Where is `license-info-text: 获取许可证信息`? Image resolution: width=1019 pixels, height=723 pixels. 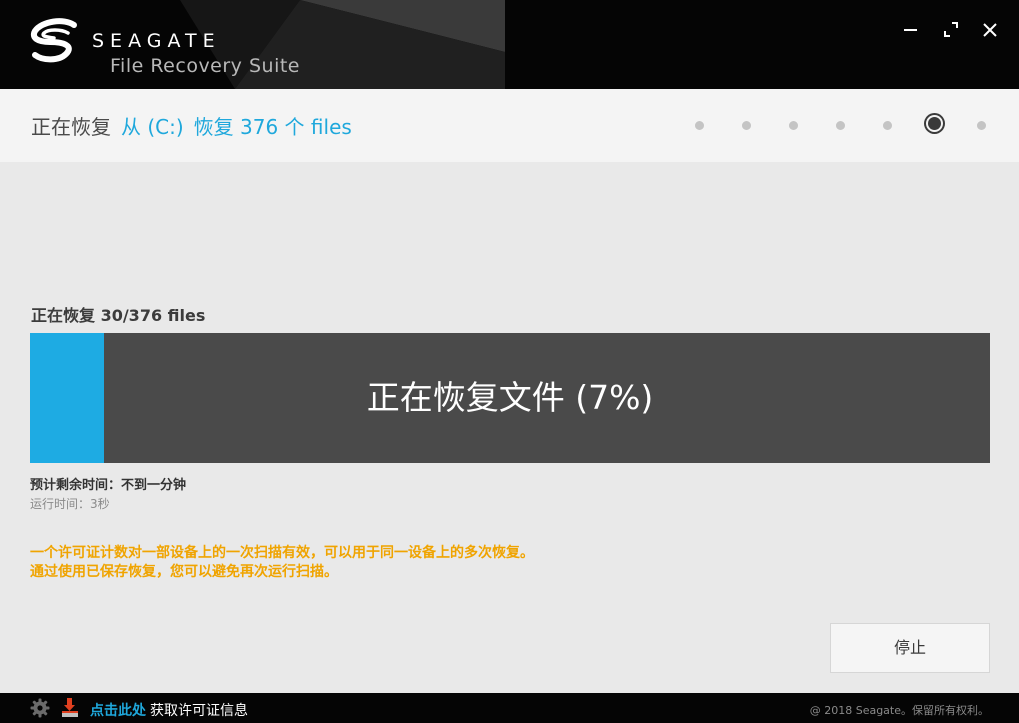 license-info-text: 获取许可证信息 is located at coordinates (199, 711).